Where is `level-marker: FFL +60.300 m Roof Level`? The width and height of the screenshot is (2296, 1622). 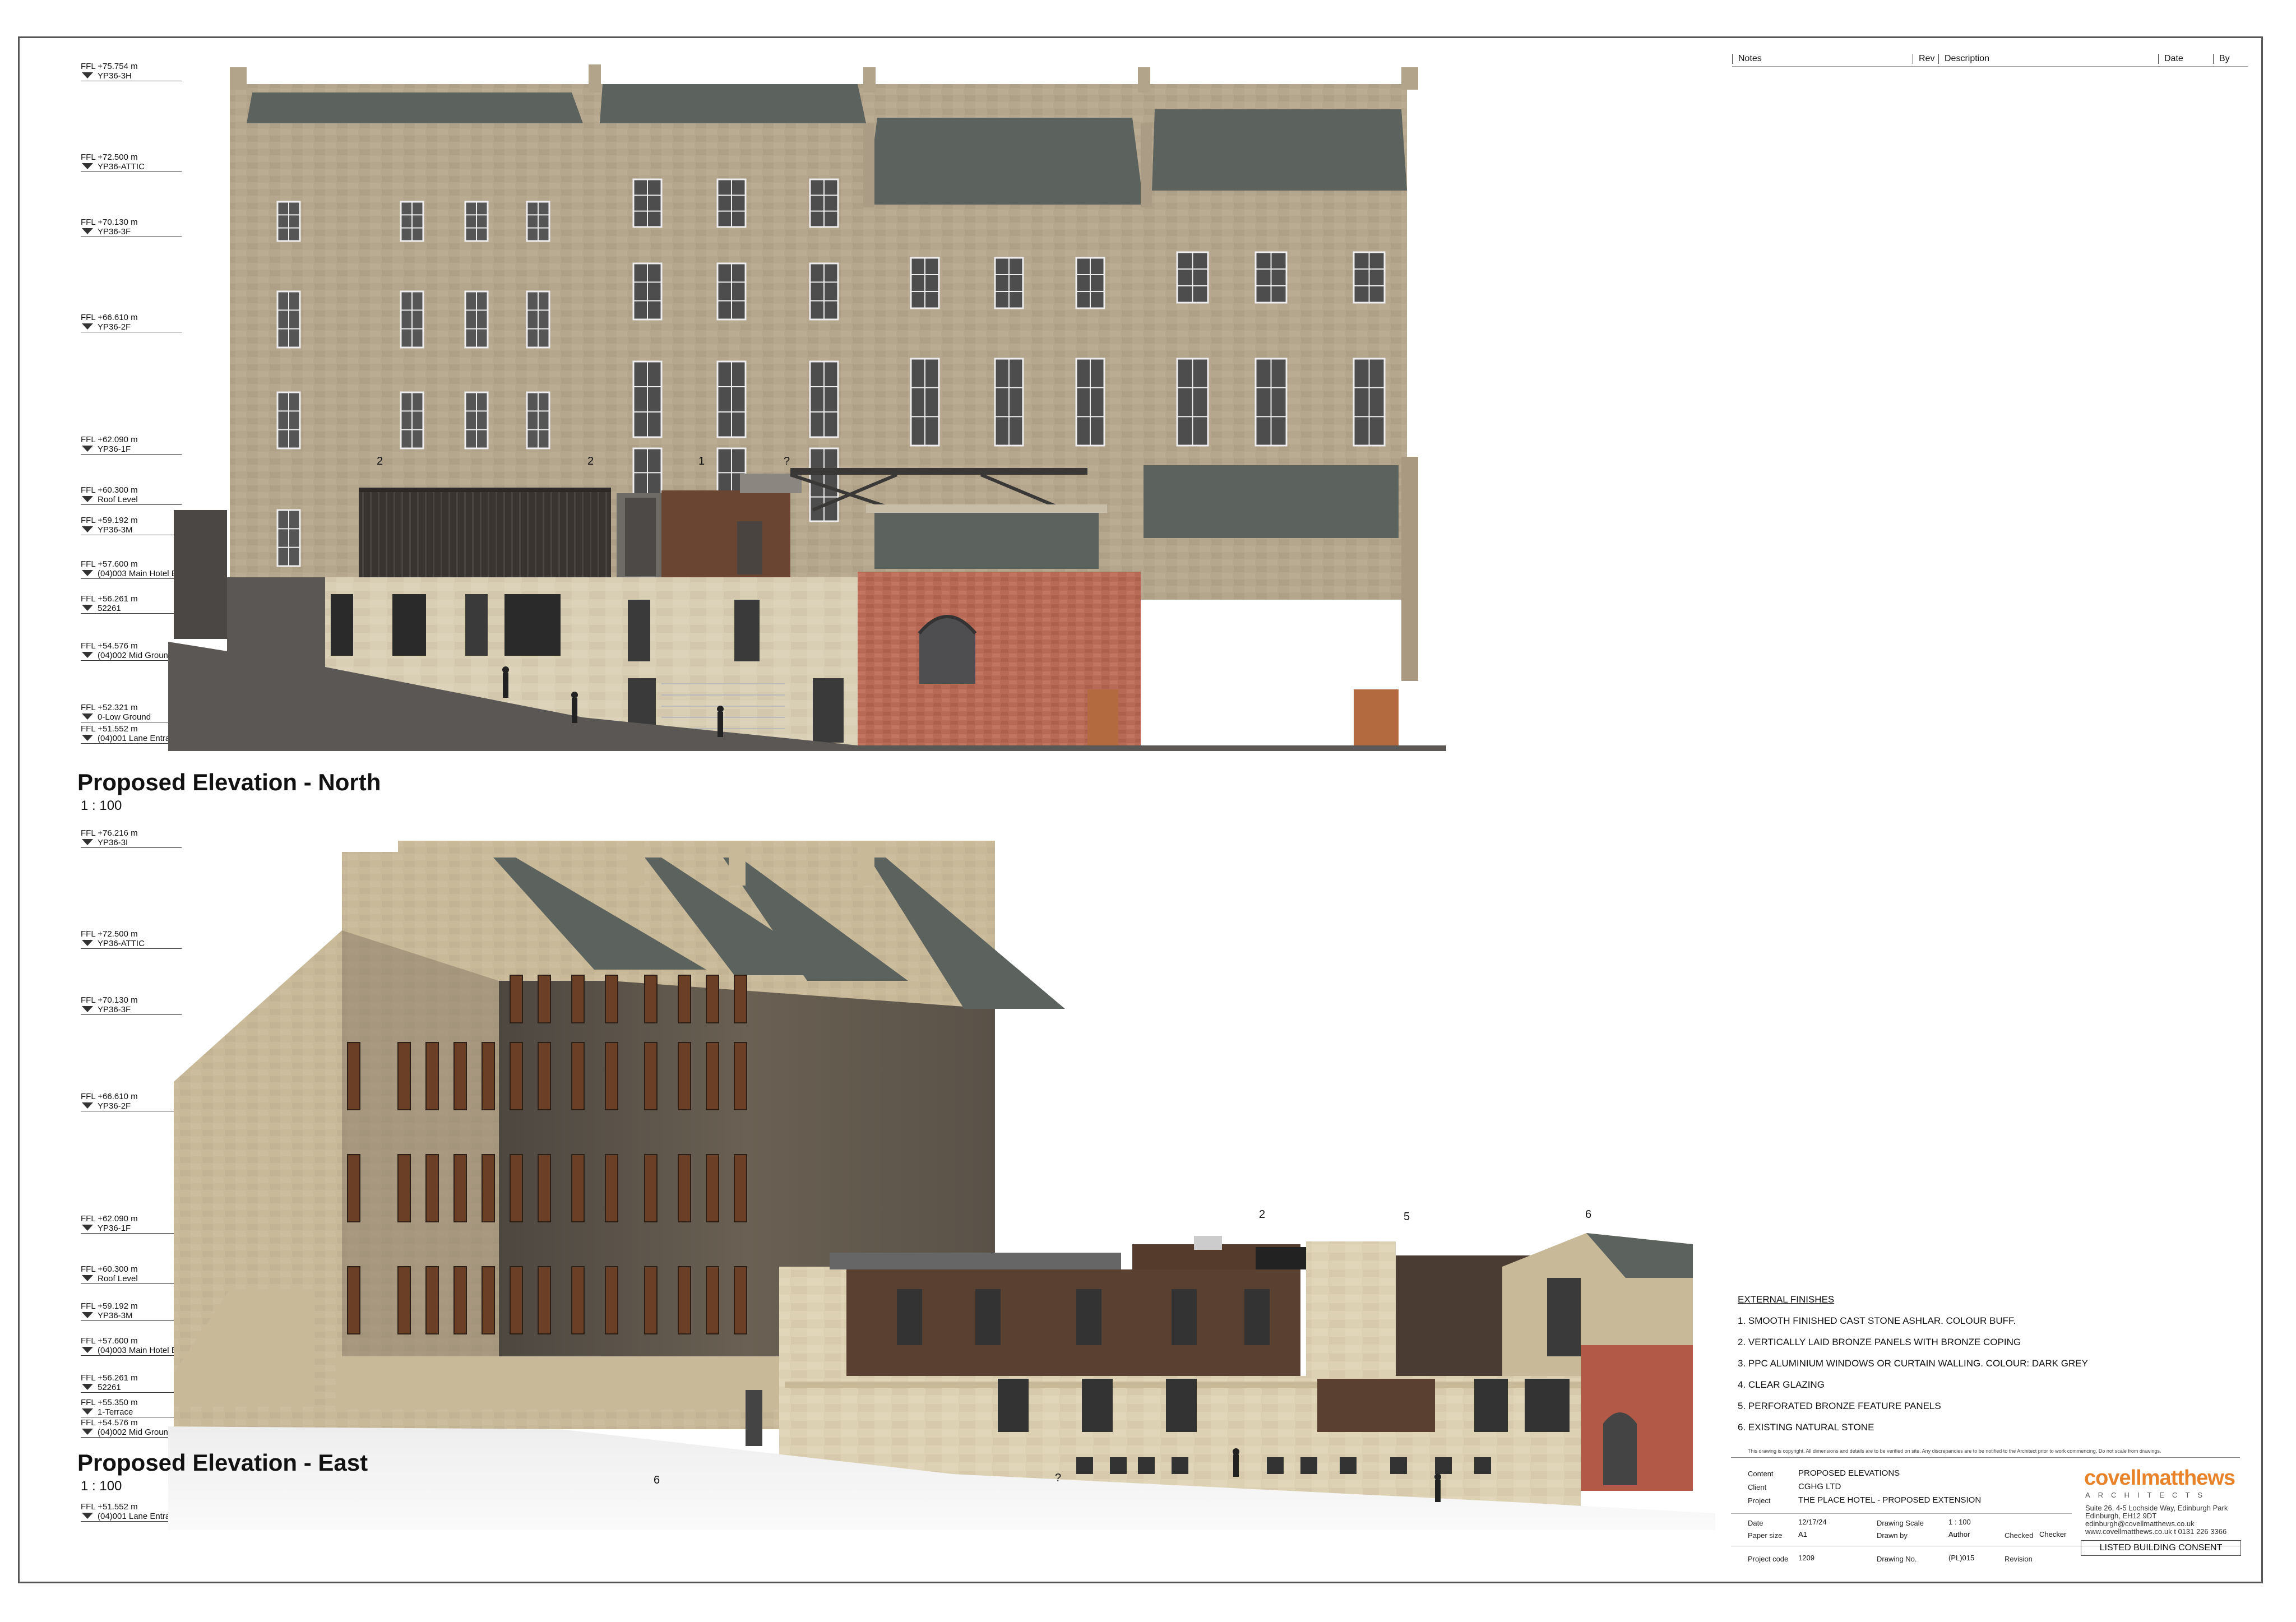
level-marker: FFL +60.300 m Roof Level is located at coordinates (131, 495).